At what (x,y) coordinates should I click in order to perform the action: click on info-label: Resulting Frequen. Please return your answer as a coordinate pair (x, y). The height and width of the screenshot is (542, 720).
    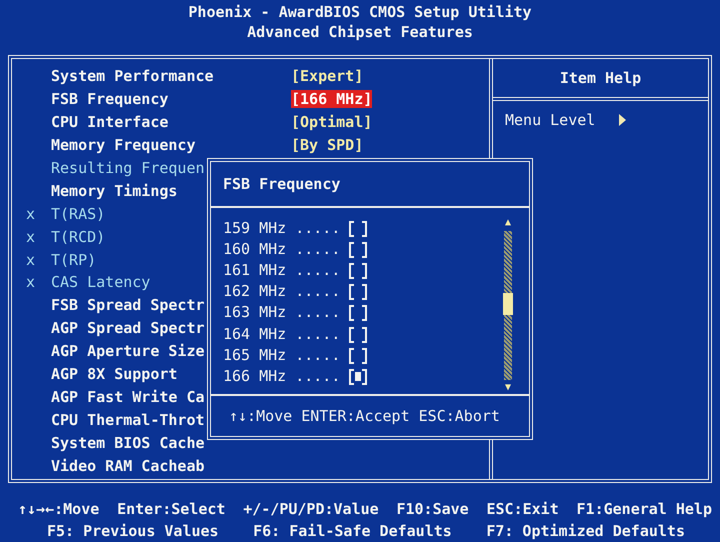
    Looking at the image, I should click on (128, 168).